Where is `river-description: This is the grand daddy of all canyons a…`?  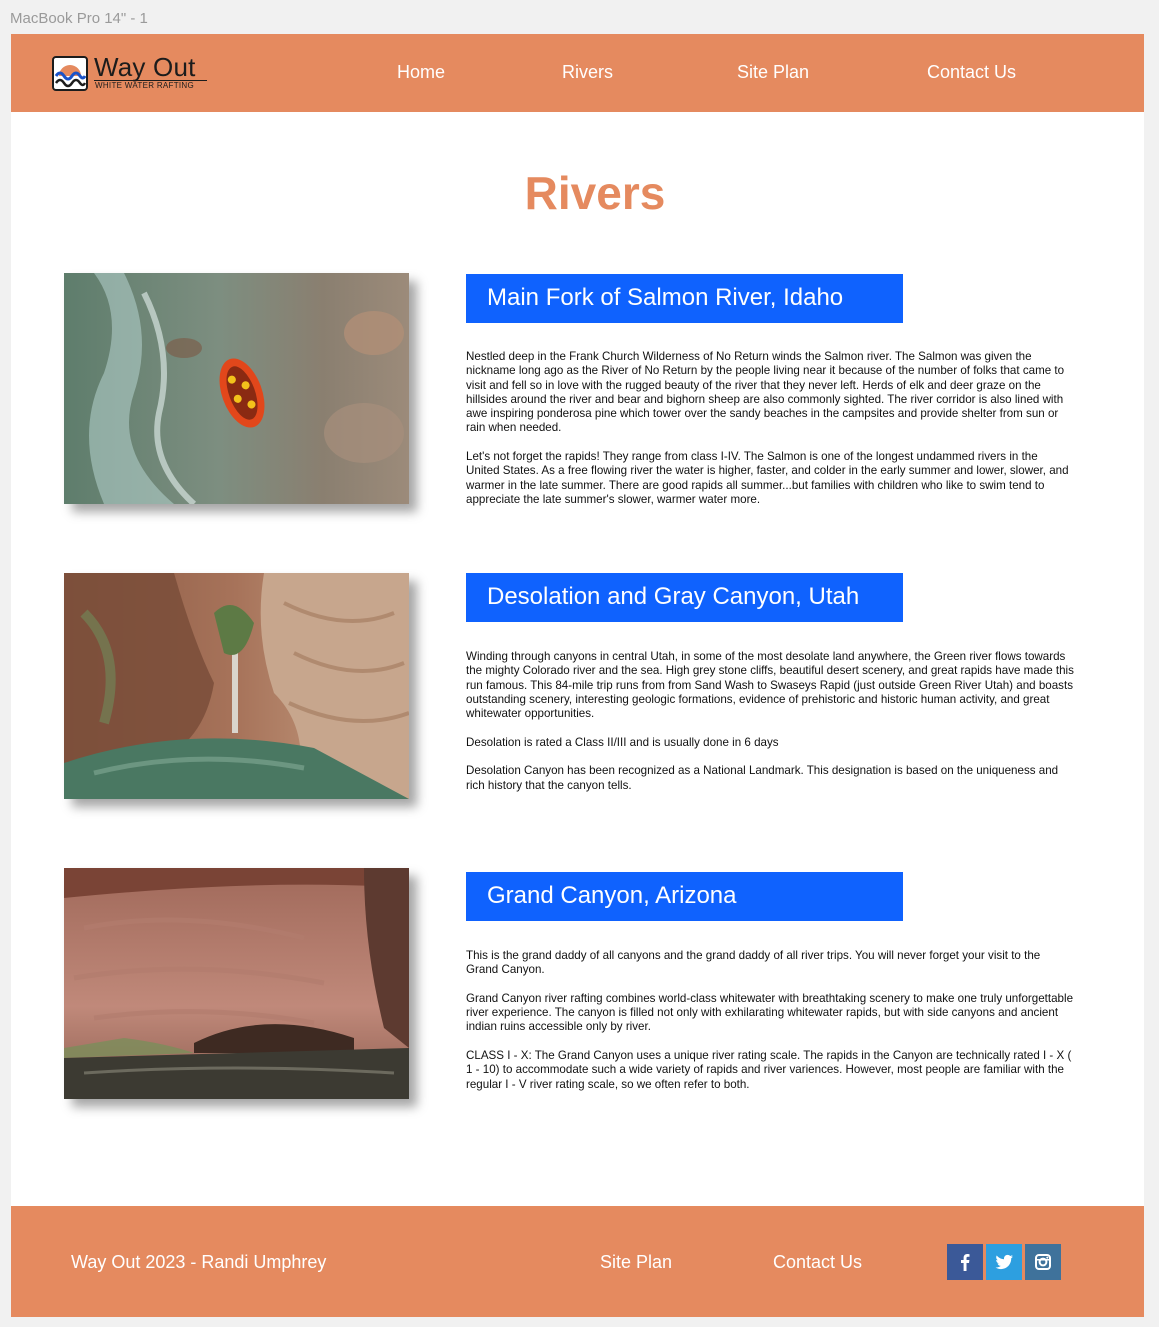
river-description: This is the grand daddy of all canyons a… is located at coordinates (770, 1027).